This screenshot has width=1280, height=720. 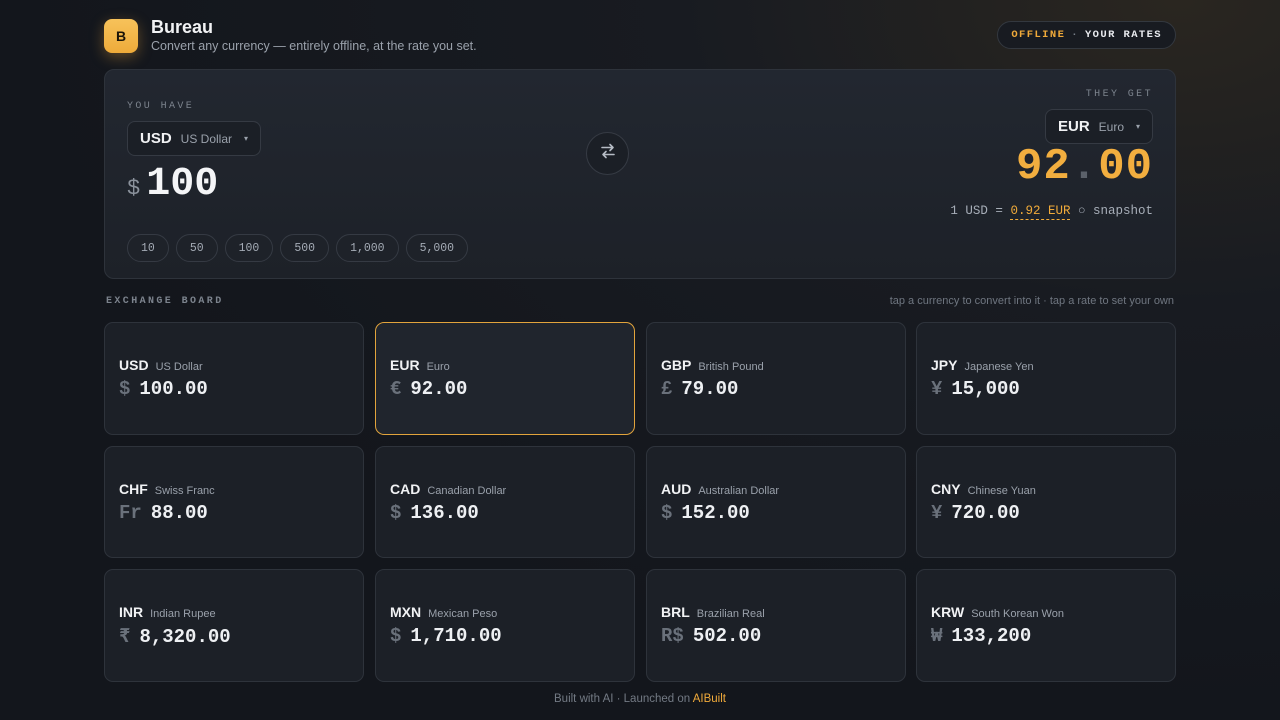 What do you see at coordinates (130, 513) in the screenshot?
I see `currency-symbol: Fr` at bounding box center [130, 513].